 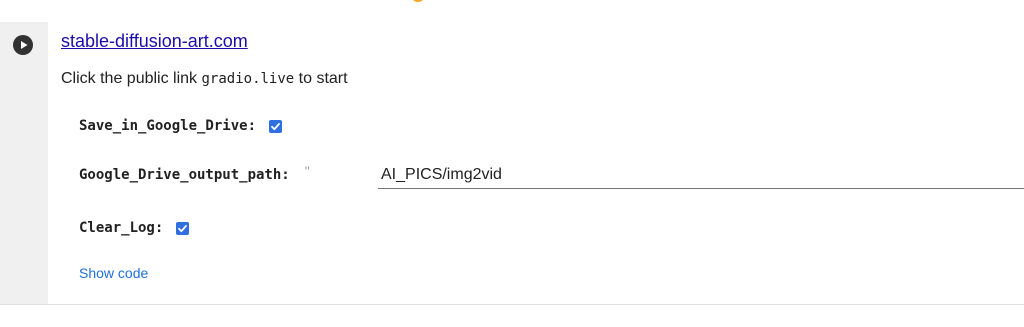 I want to click on intro-code: gradio.live, so click(x=248, y=79).